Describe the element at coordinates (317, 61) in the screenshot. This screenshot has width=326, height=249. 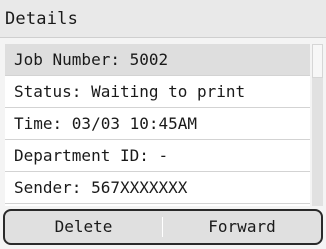
I see `scrollbar-thumb` at that location.